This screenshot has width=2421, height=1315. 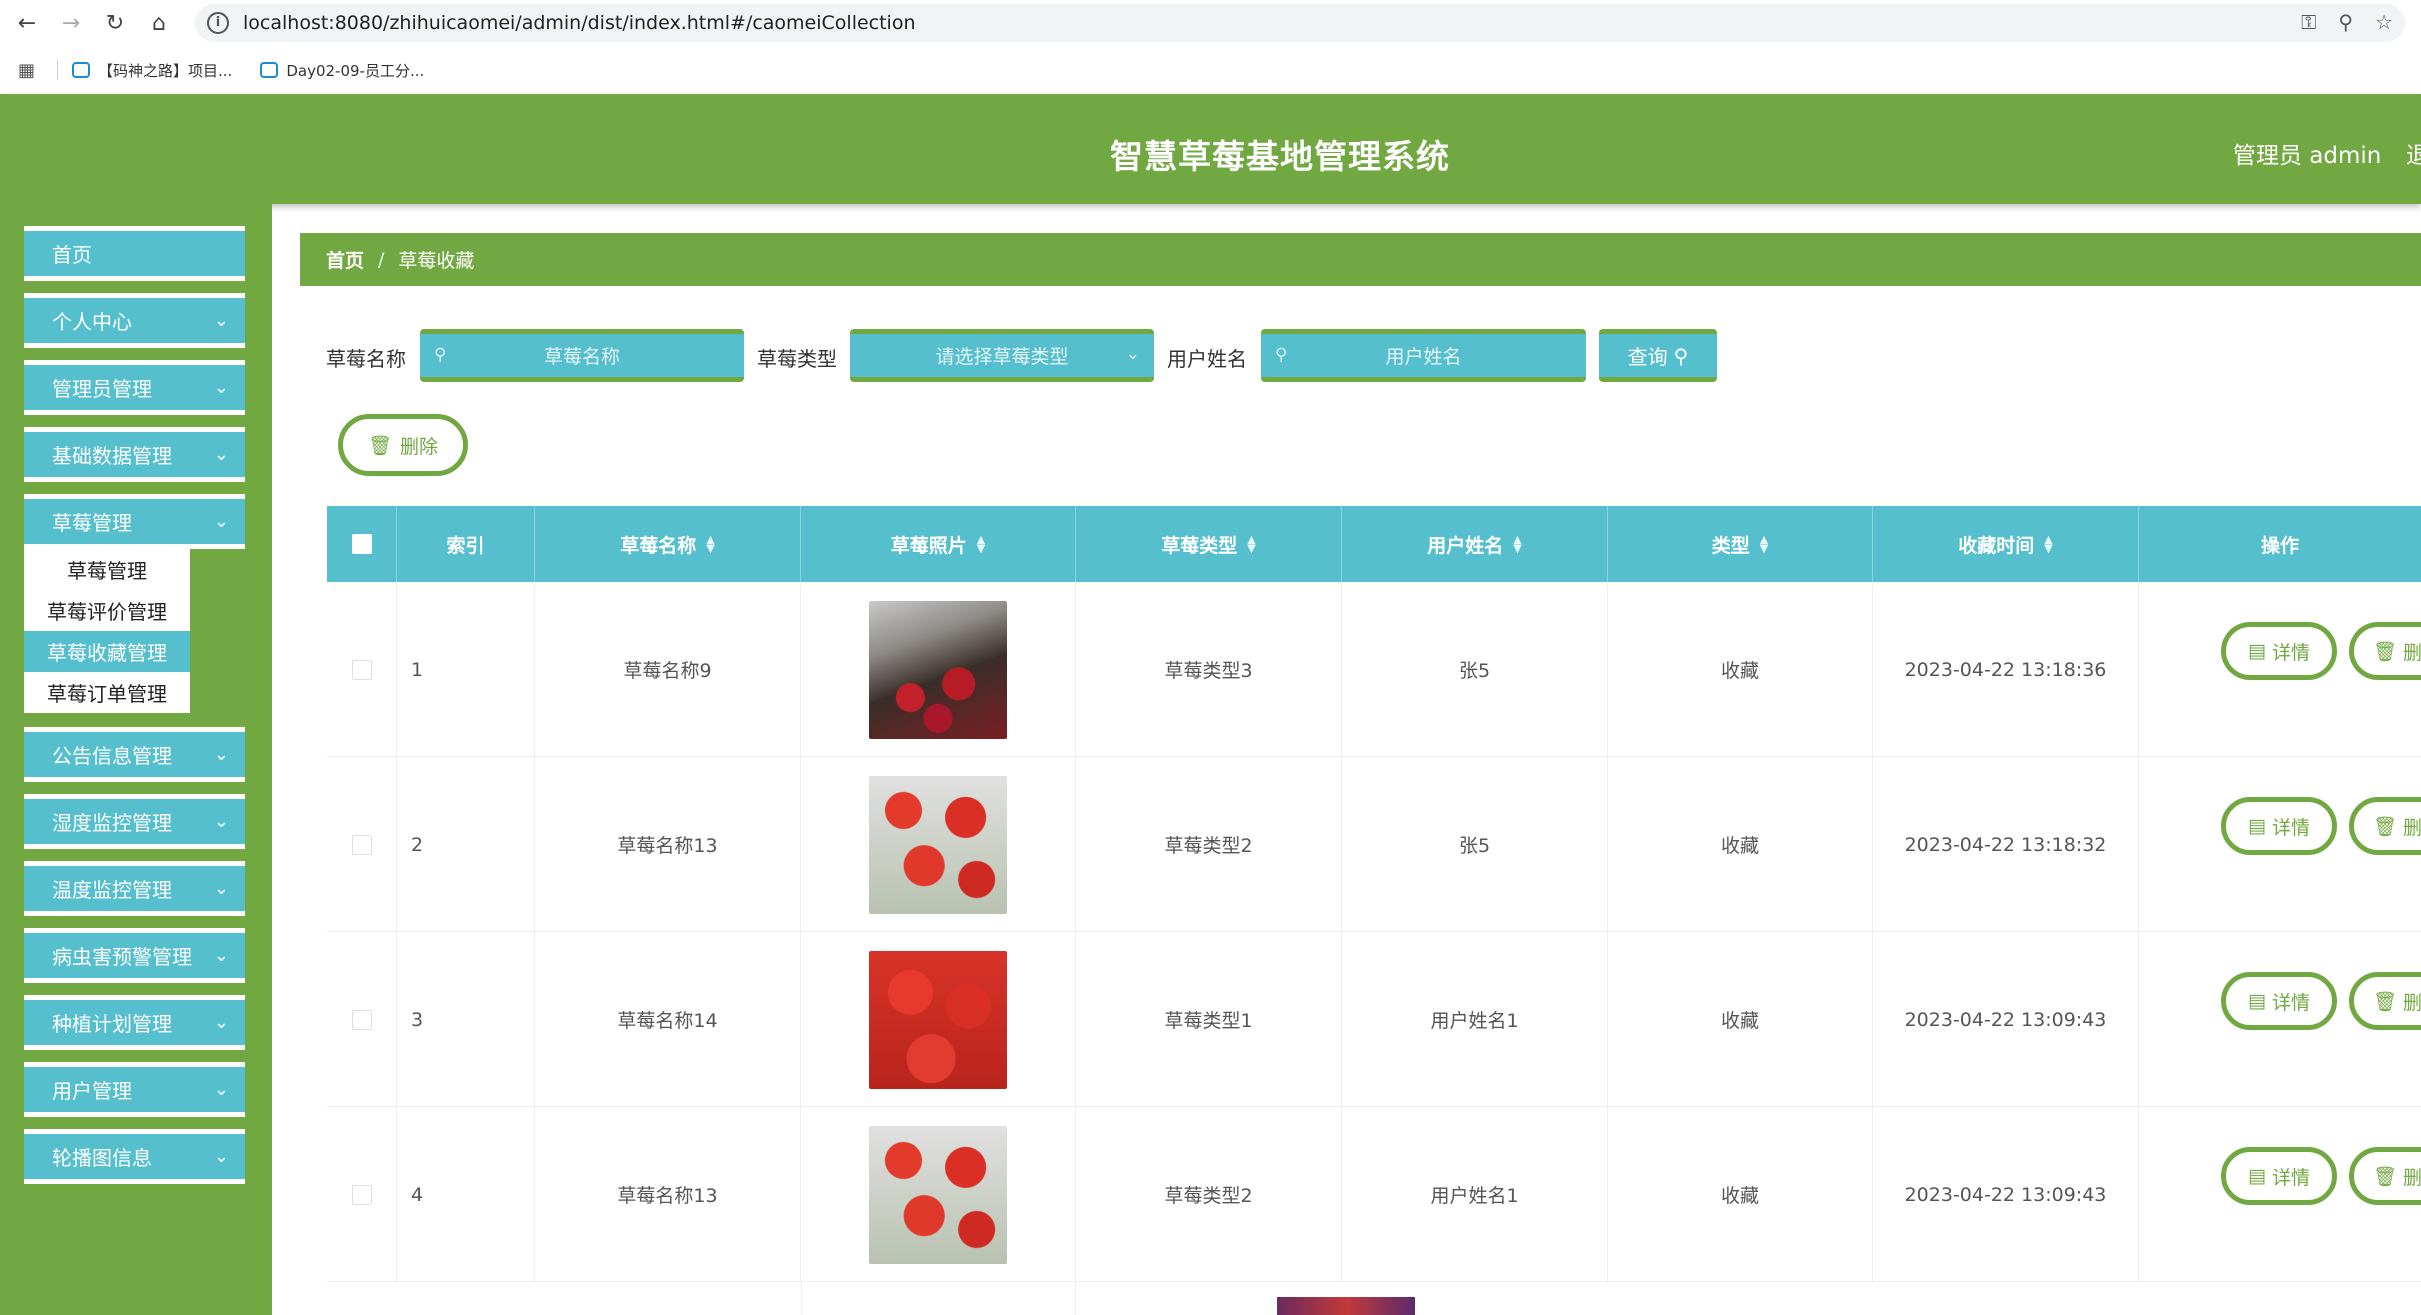 I want to click on col-time: 收藏时间 ▲ ▼, so click(x=2006, y=544).